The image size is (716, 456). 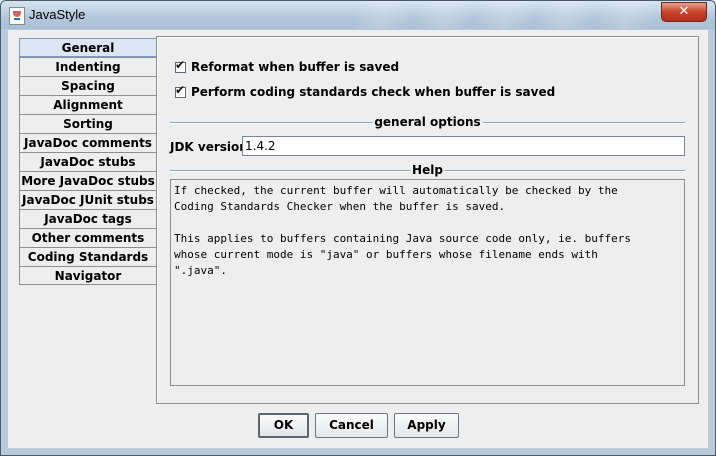 What do you see at coordinates (87, 180) in the screenshot?
I see `tab-more-javadoc-stubs: More JavaDoc stubs` at bounding box center [87, 180].